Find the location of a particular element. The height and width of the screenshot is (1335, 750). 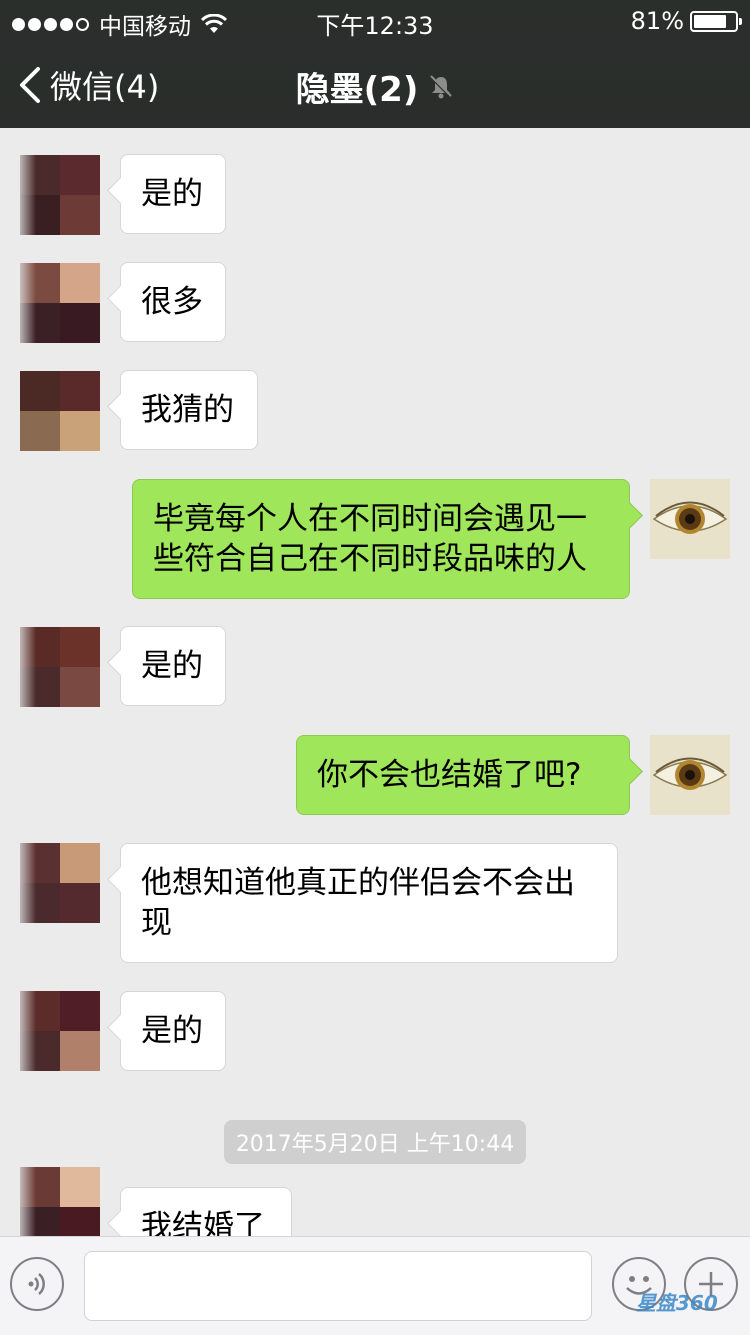

voice-icon is located at coordinates (36, 1284).